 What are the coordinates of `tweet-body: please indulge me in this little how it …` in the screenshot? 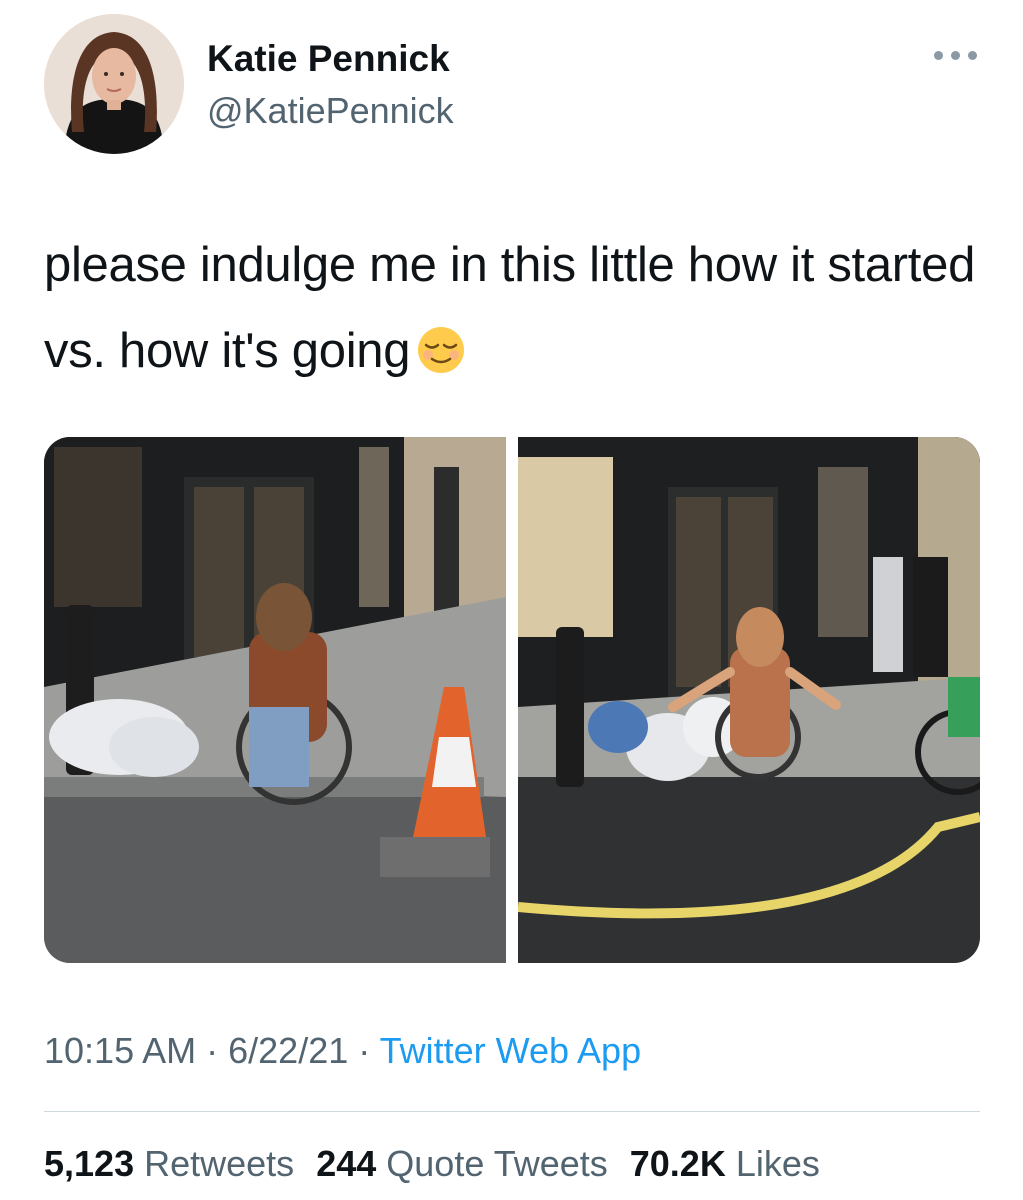 It's located at (514, 312).